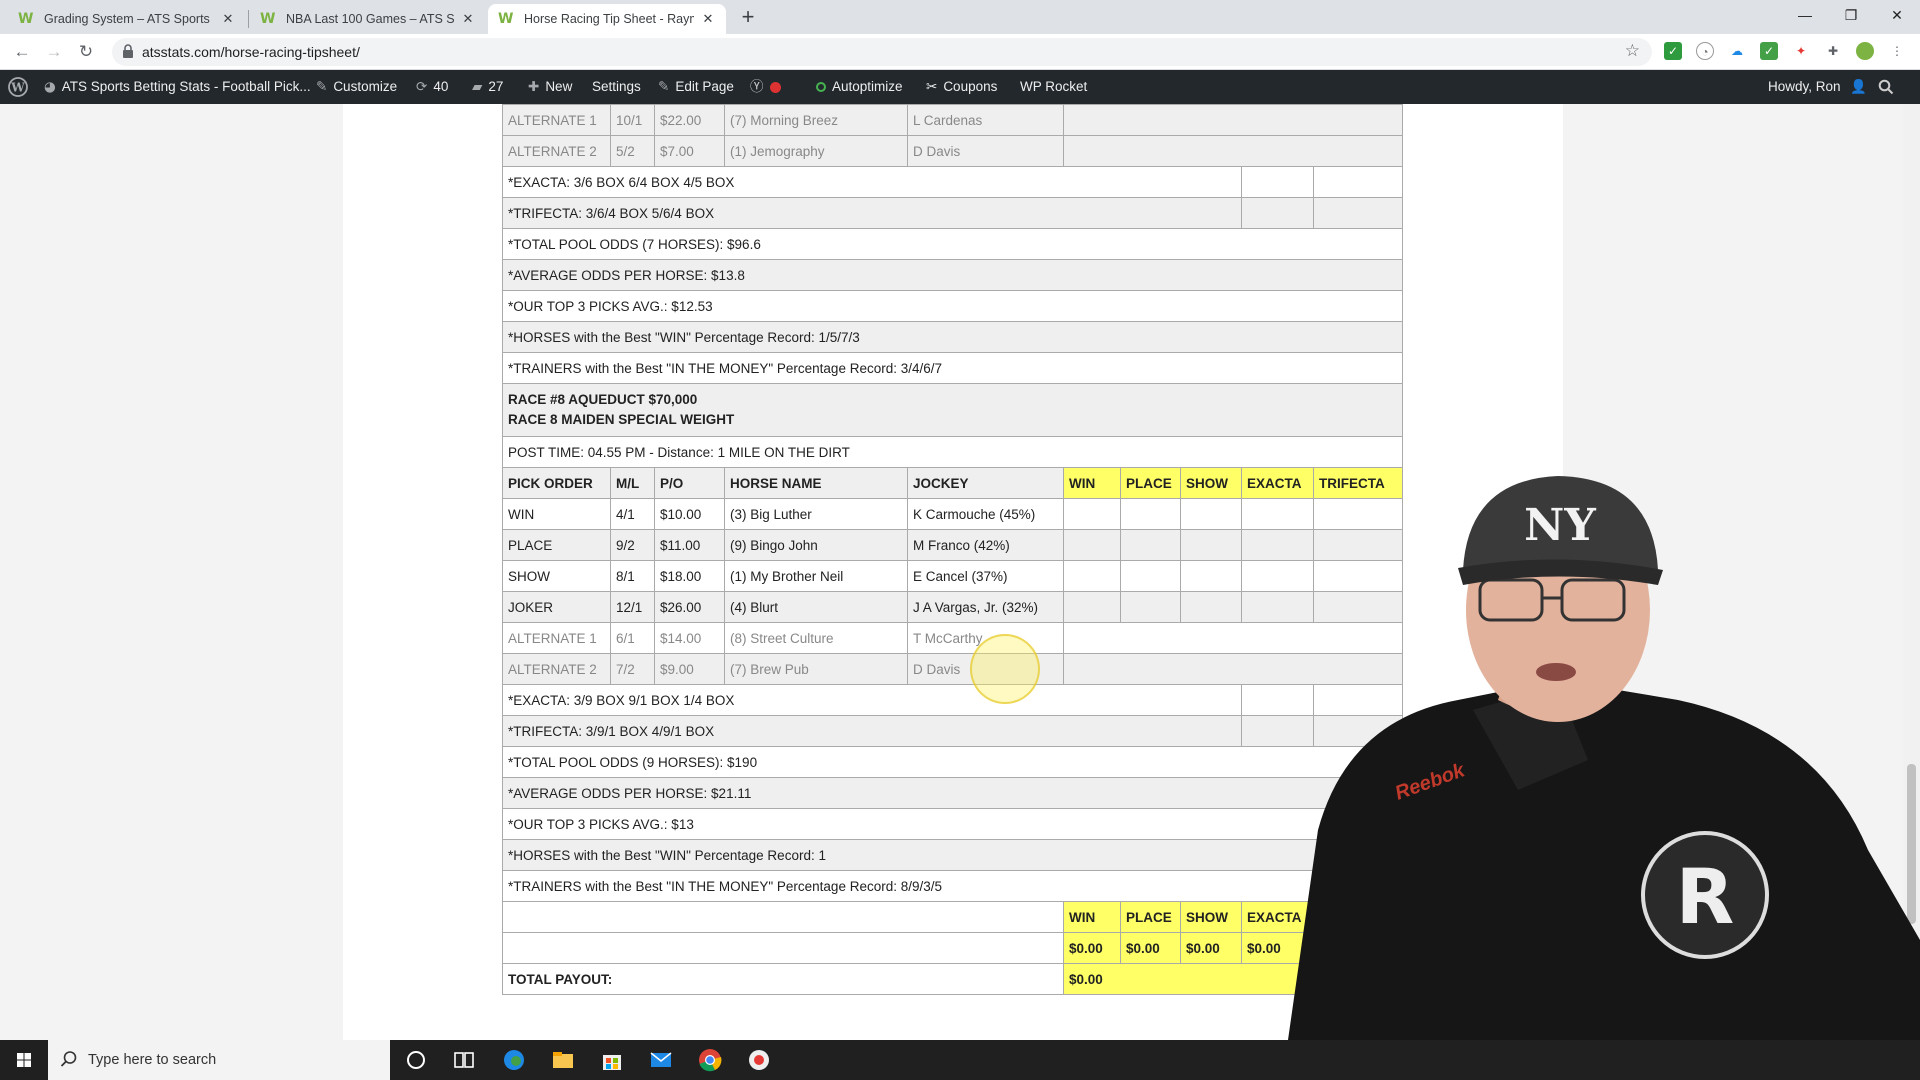 The width and height of the screenshot is (1920, 1080). Describe the element at coordinates (1769, 51) in the screenshot. I see `extension-shield-icon: ✓` at that location.